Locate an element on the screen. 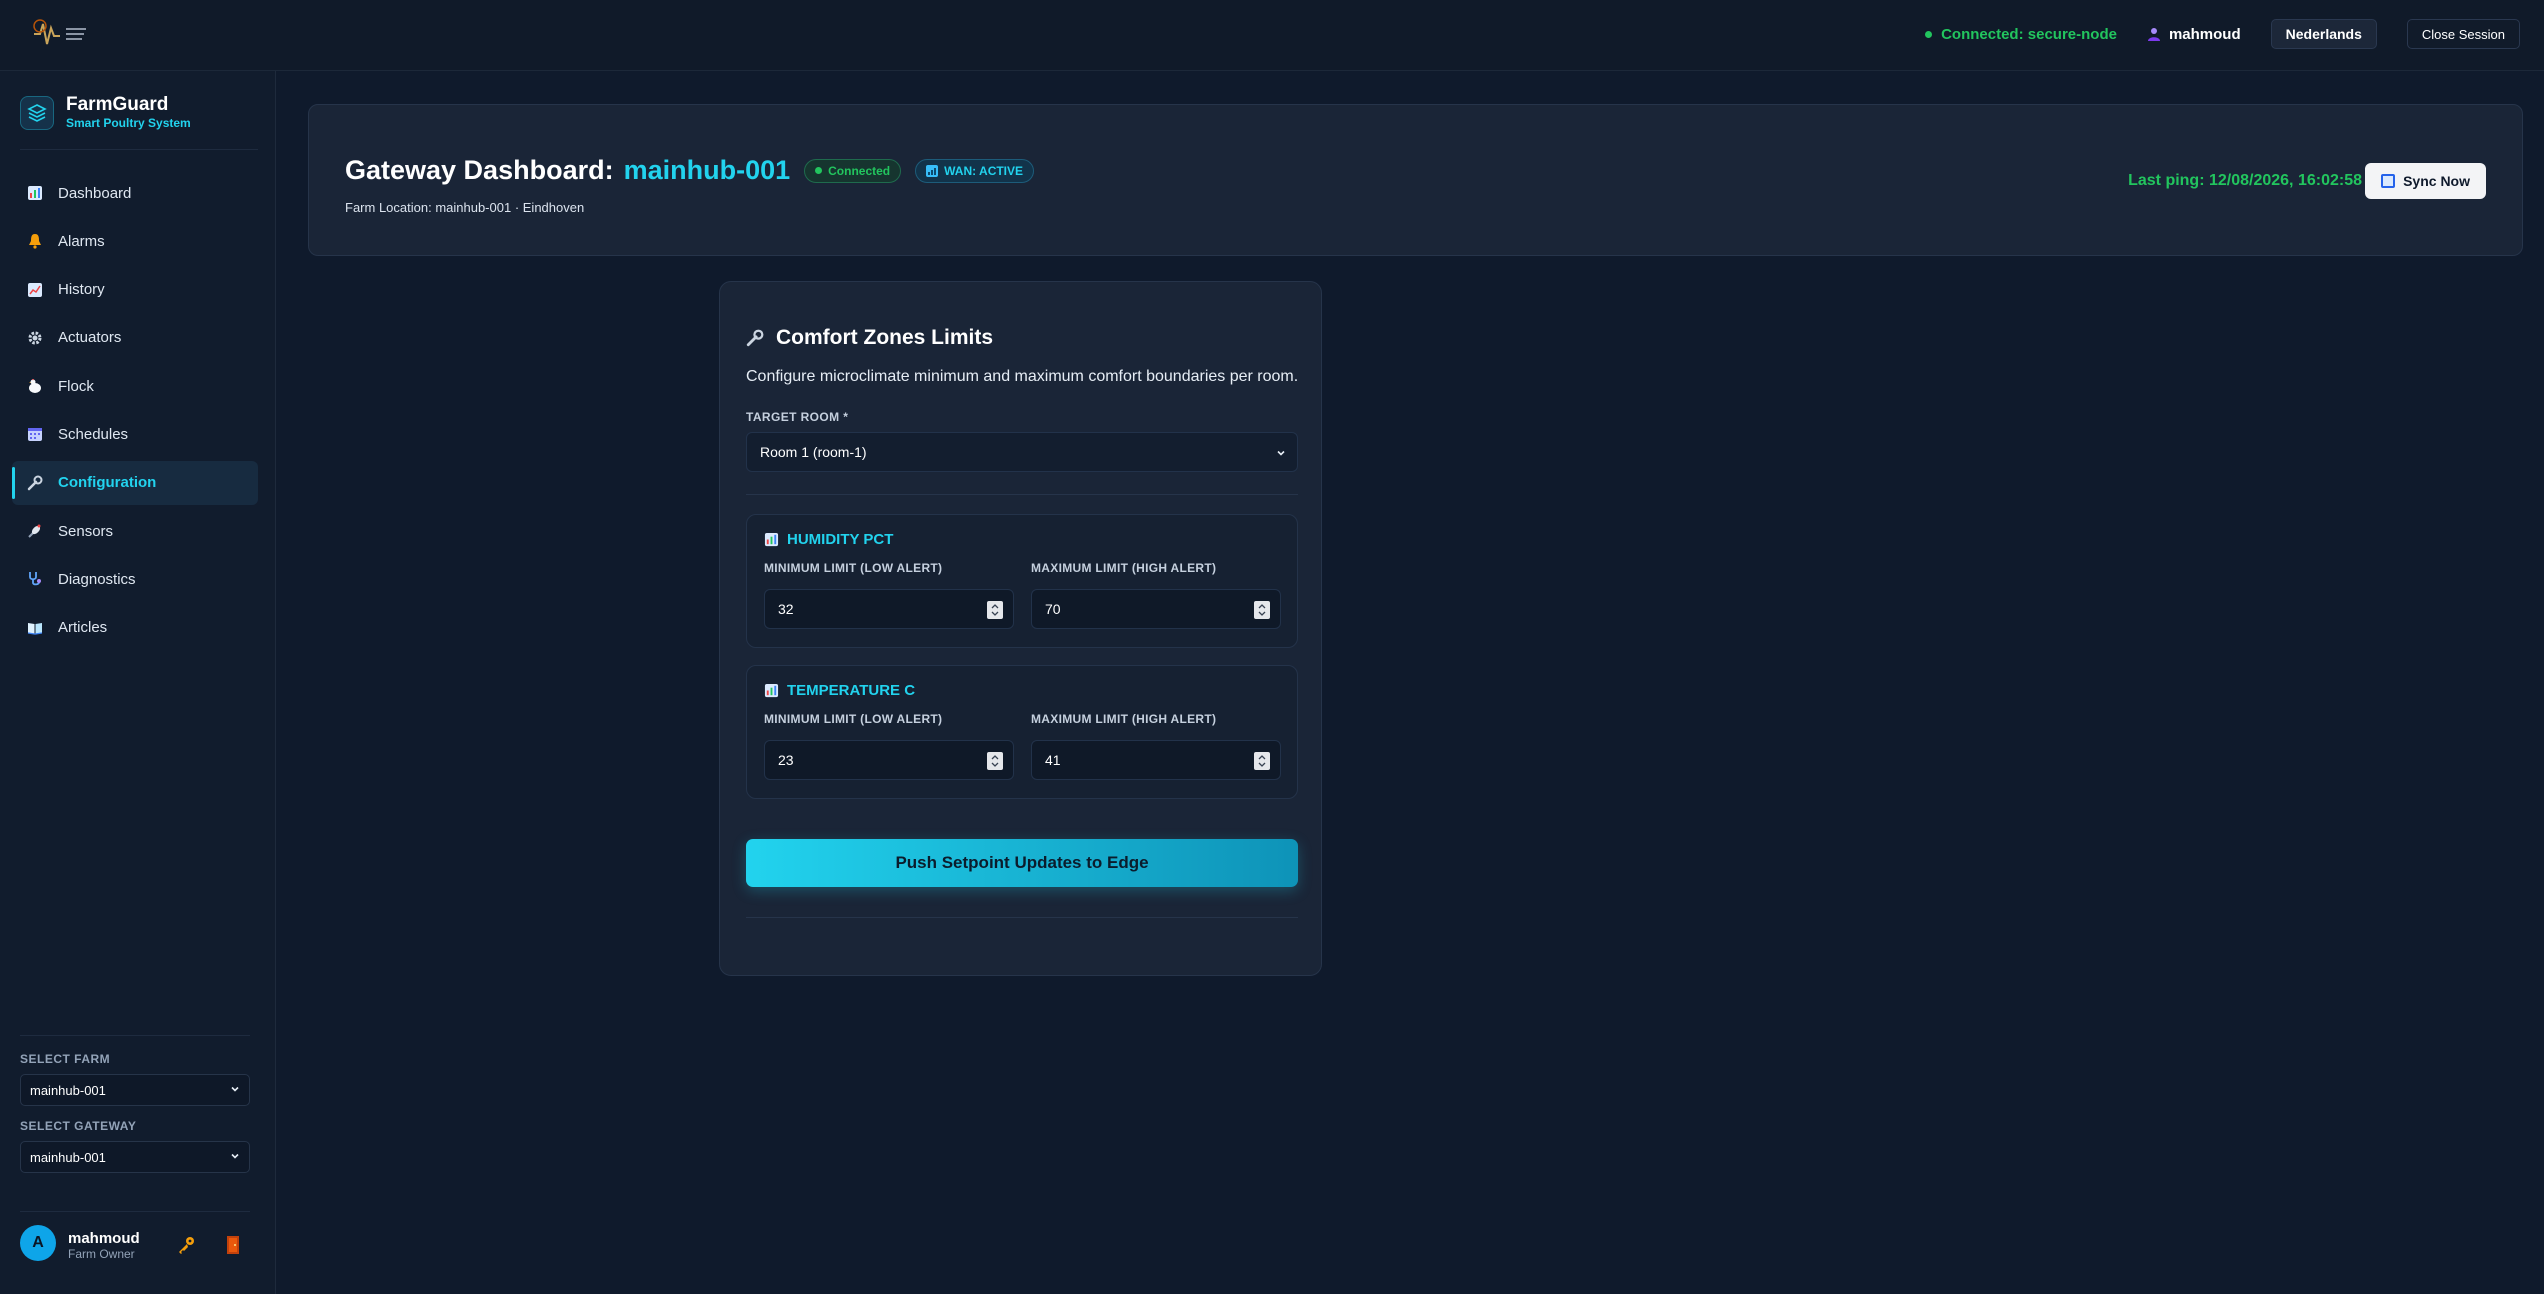  last-ping: Last ping: 12/08/2026, 16:02:58 is located at coordinates (2245, 180).